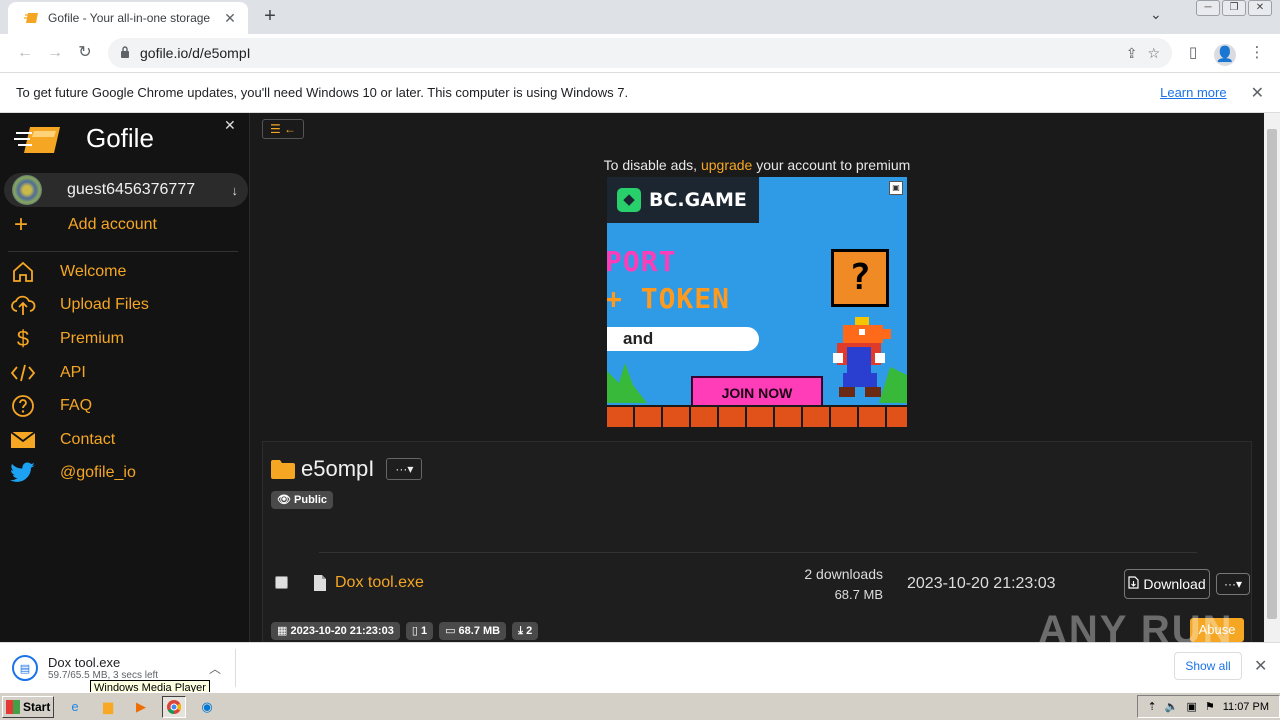 This screenshot has width=1280, height=720. Describe the element at coordinates (1191, 706) in the screenshot. I see `network-icon: ▣` at that location.